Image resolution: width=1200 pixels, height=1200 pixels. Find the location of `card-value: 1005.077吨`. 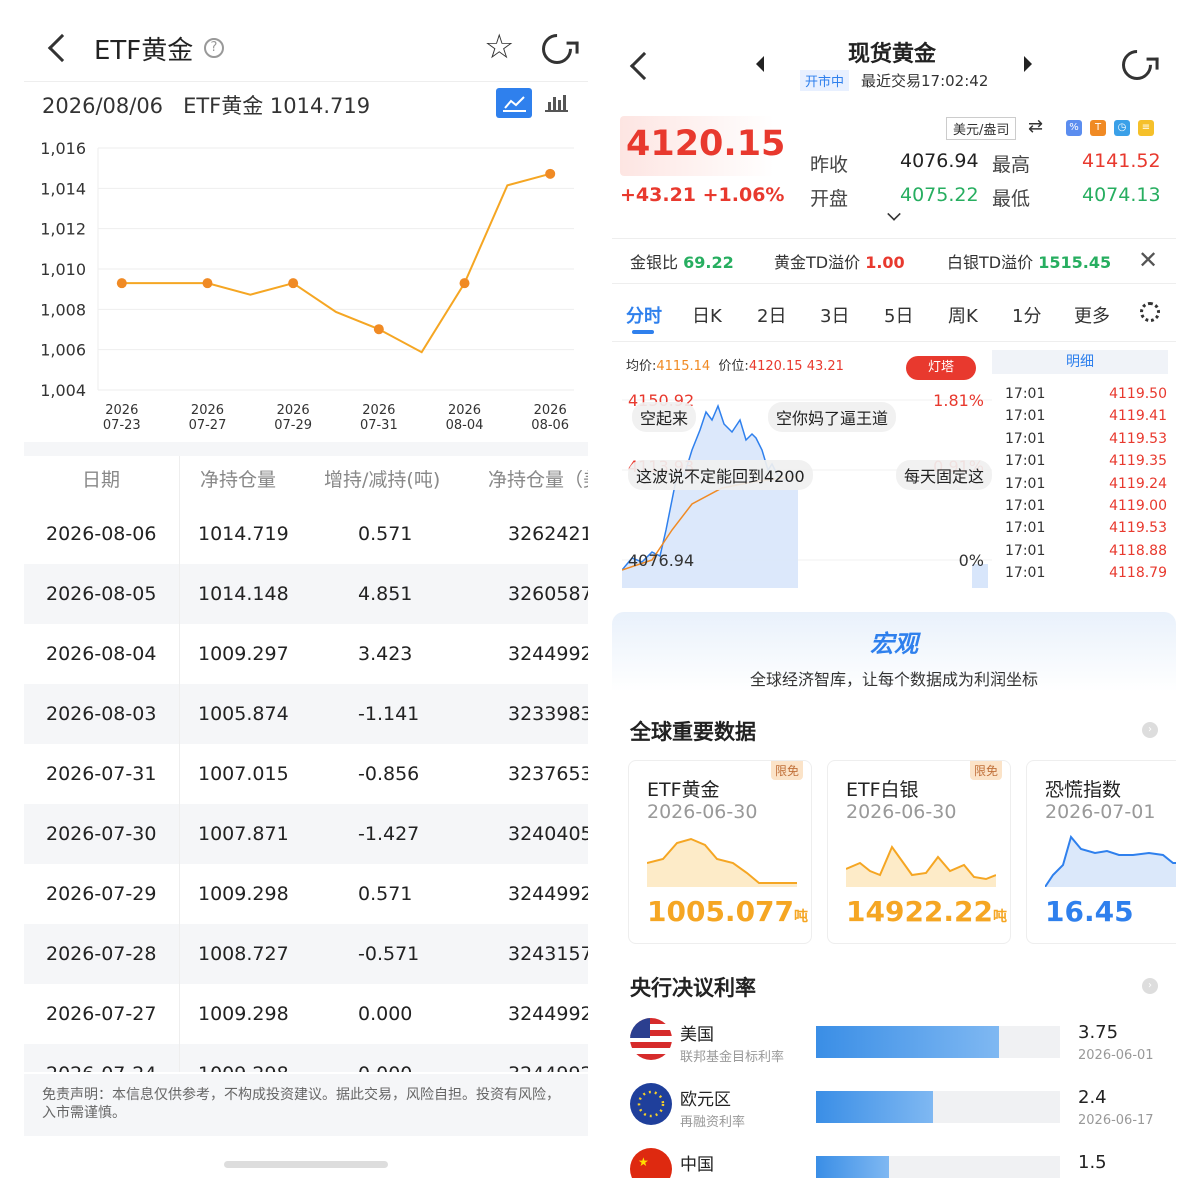

card-value: 1005.077吨 is located at coordinates (728, 911).